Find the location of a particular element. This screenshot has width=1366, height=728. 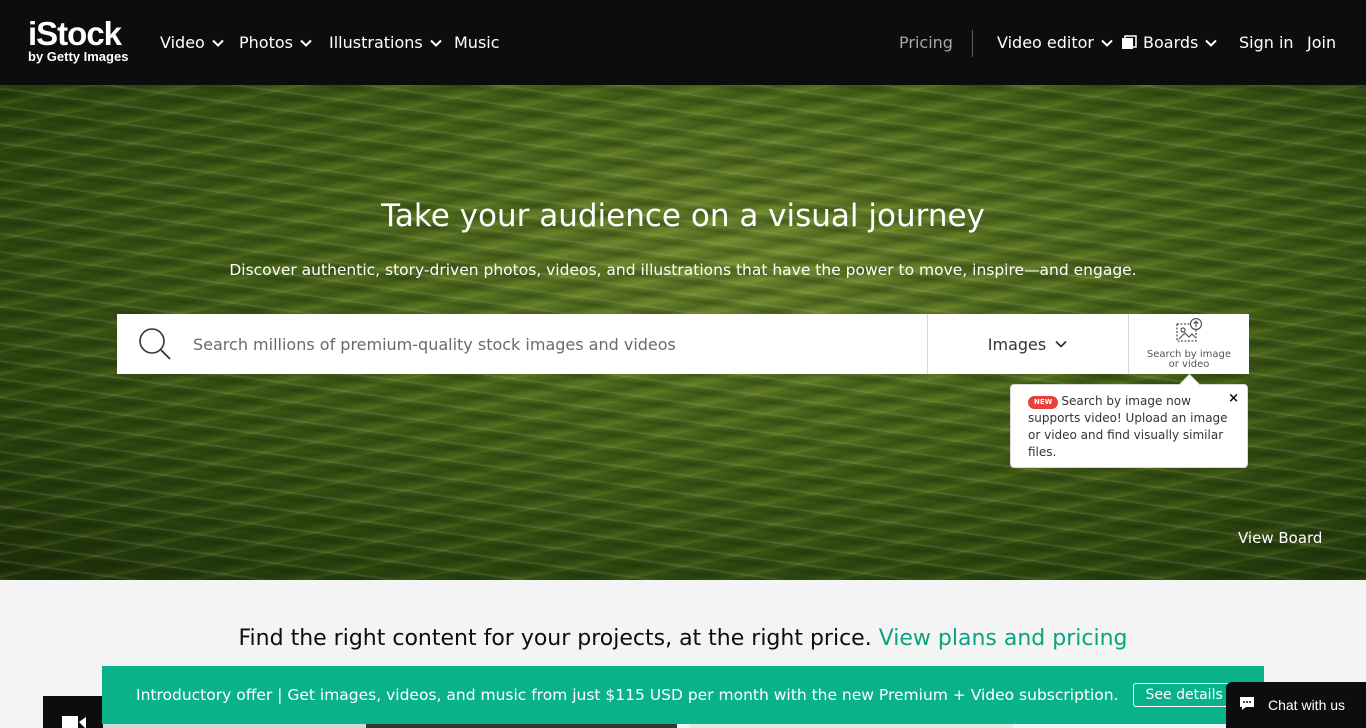

nav-video-editor: Video editor is located at coordinates (1055, 43).